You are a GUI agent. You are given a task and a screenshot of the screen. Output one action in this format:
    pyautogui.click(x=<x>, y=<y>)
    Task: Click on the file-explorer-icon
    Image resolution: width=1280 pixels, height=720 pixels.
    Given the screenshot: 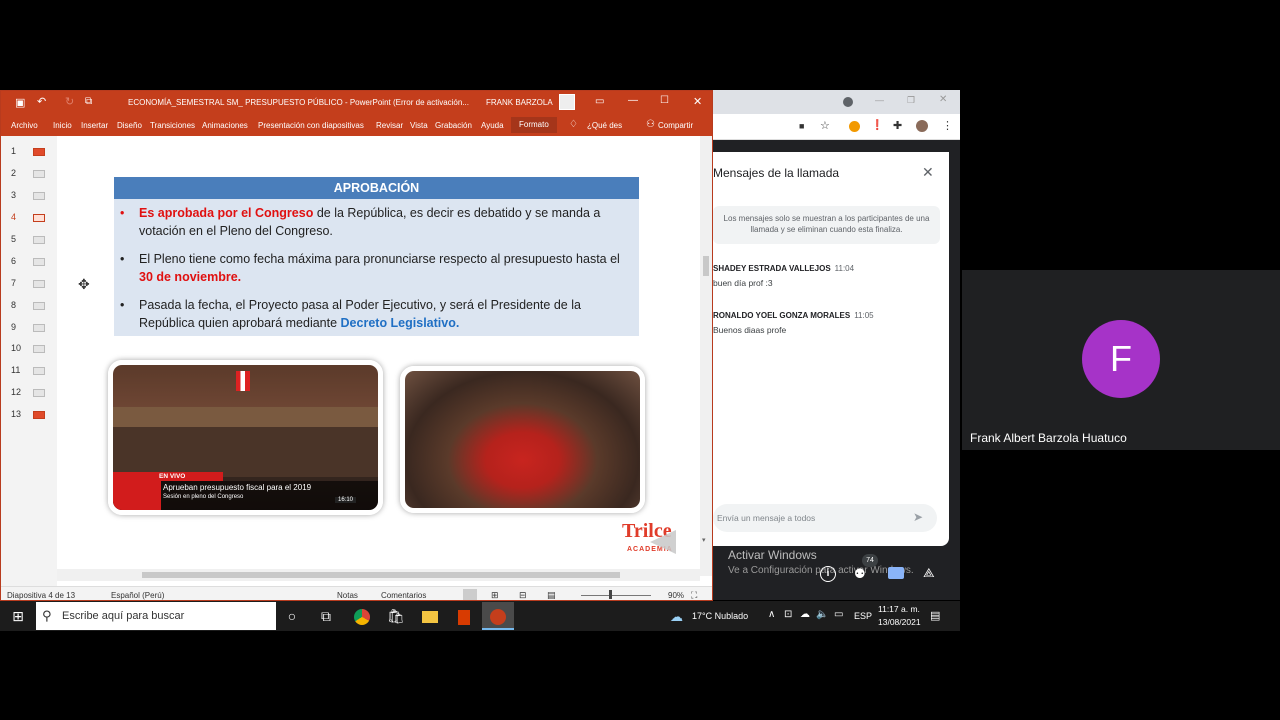 What is the action you would take?
    pyautogui.click(x=430, y=616)
    